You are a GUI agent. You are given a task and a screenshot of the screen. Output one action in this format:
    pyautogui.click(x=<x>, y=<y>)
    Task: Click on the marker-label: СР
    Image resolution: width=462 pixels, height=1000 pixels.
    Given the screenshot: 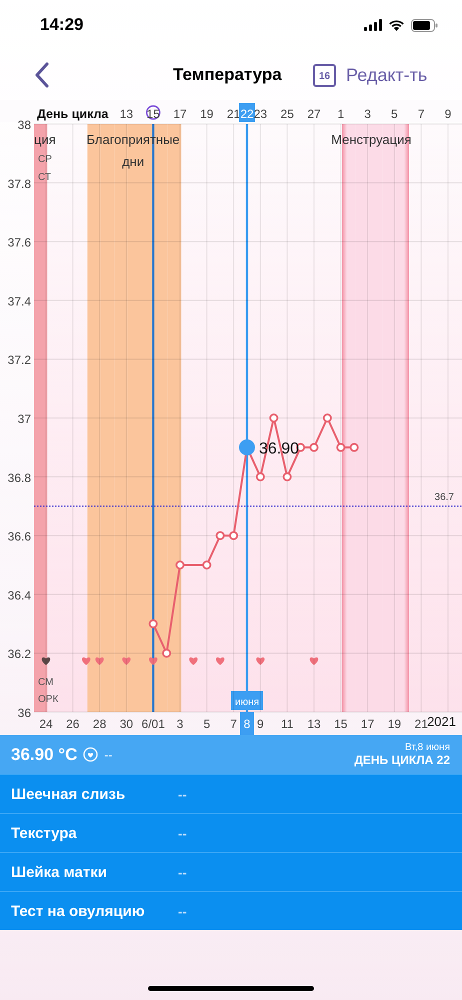 What is the action you would take?
    pyautogui.click(x=45, y=159)
    